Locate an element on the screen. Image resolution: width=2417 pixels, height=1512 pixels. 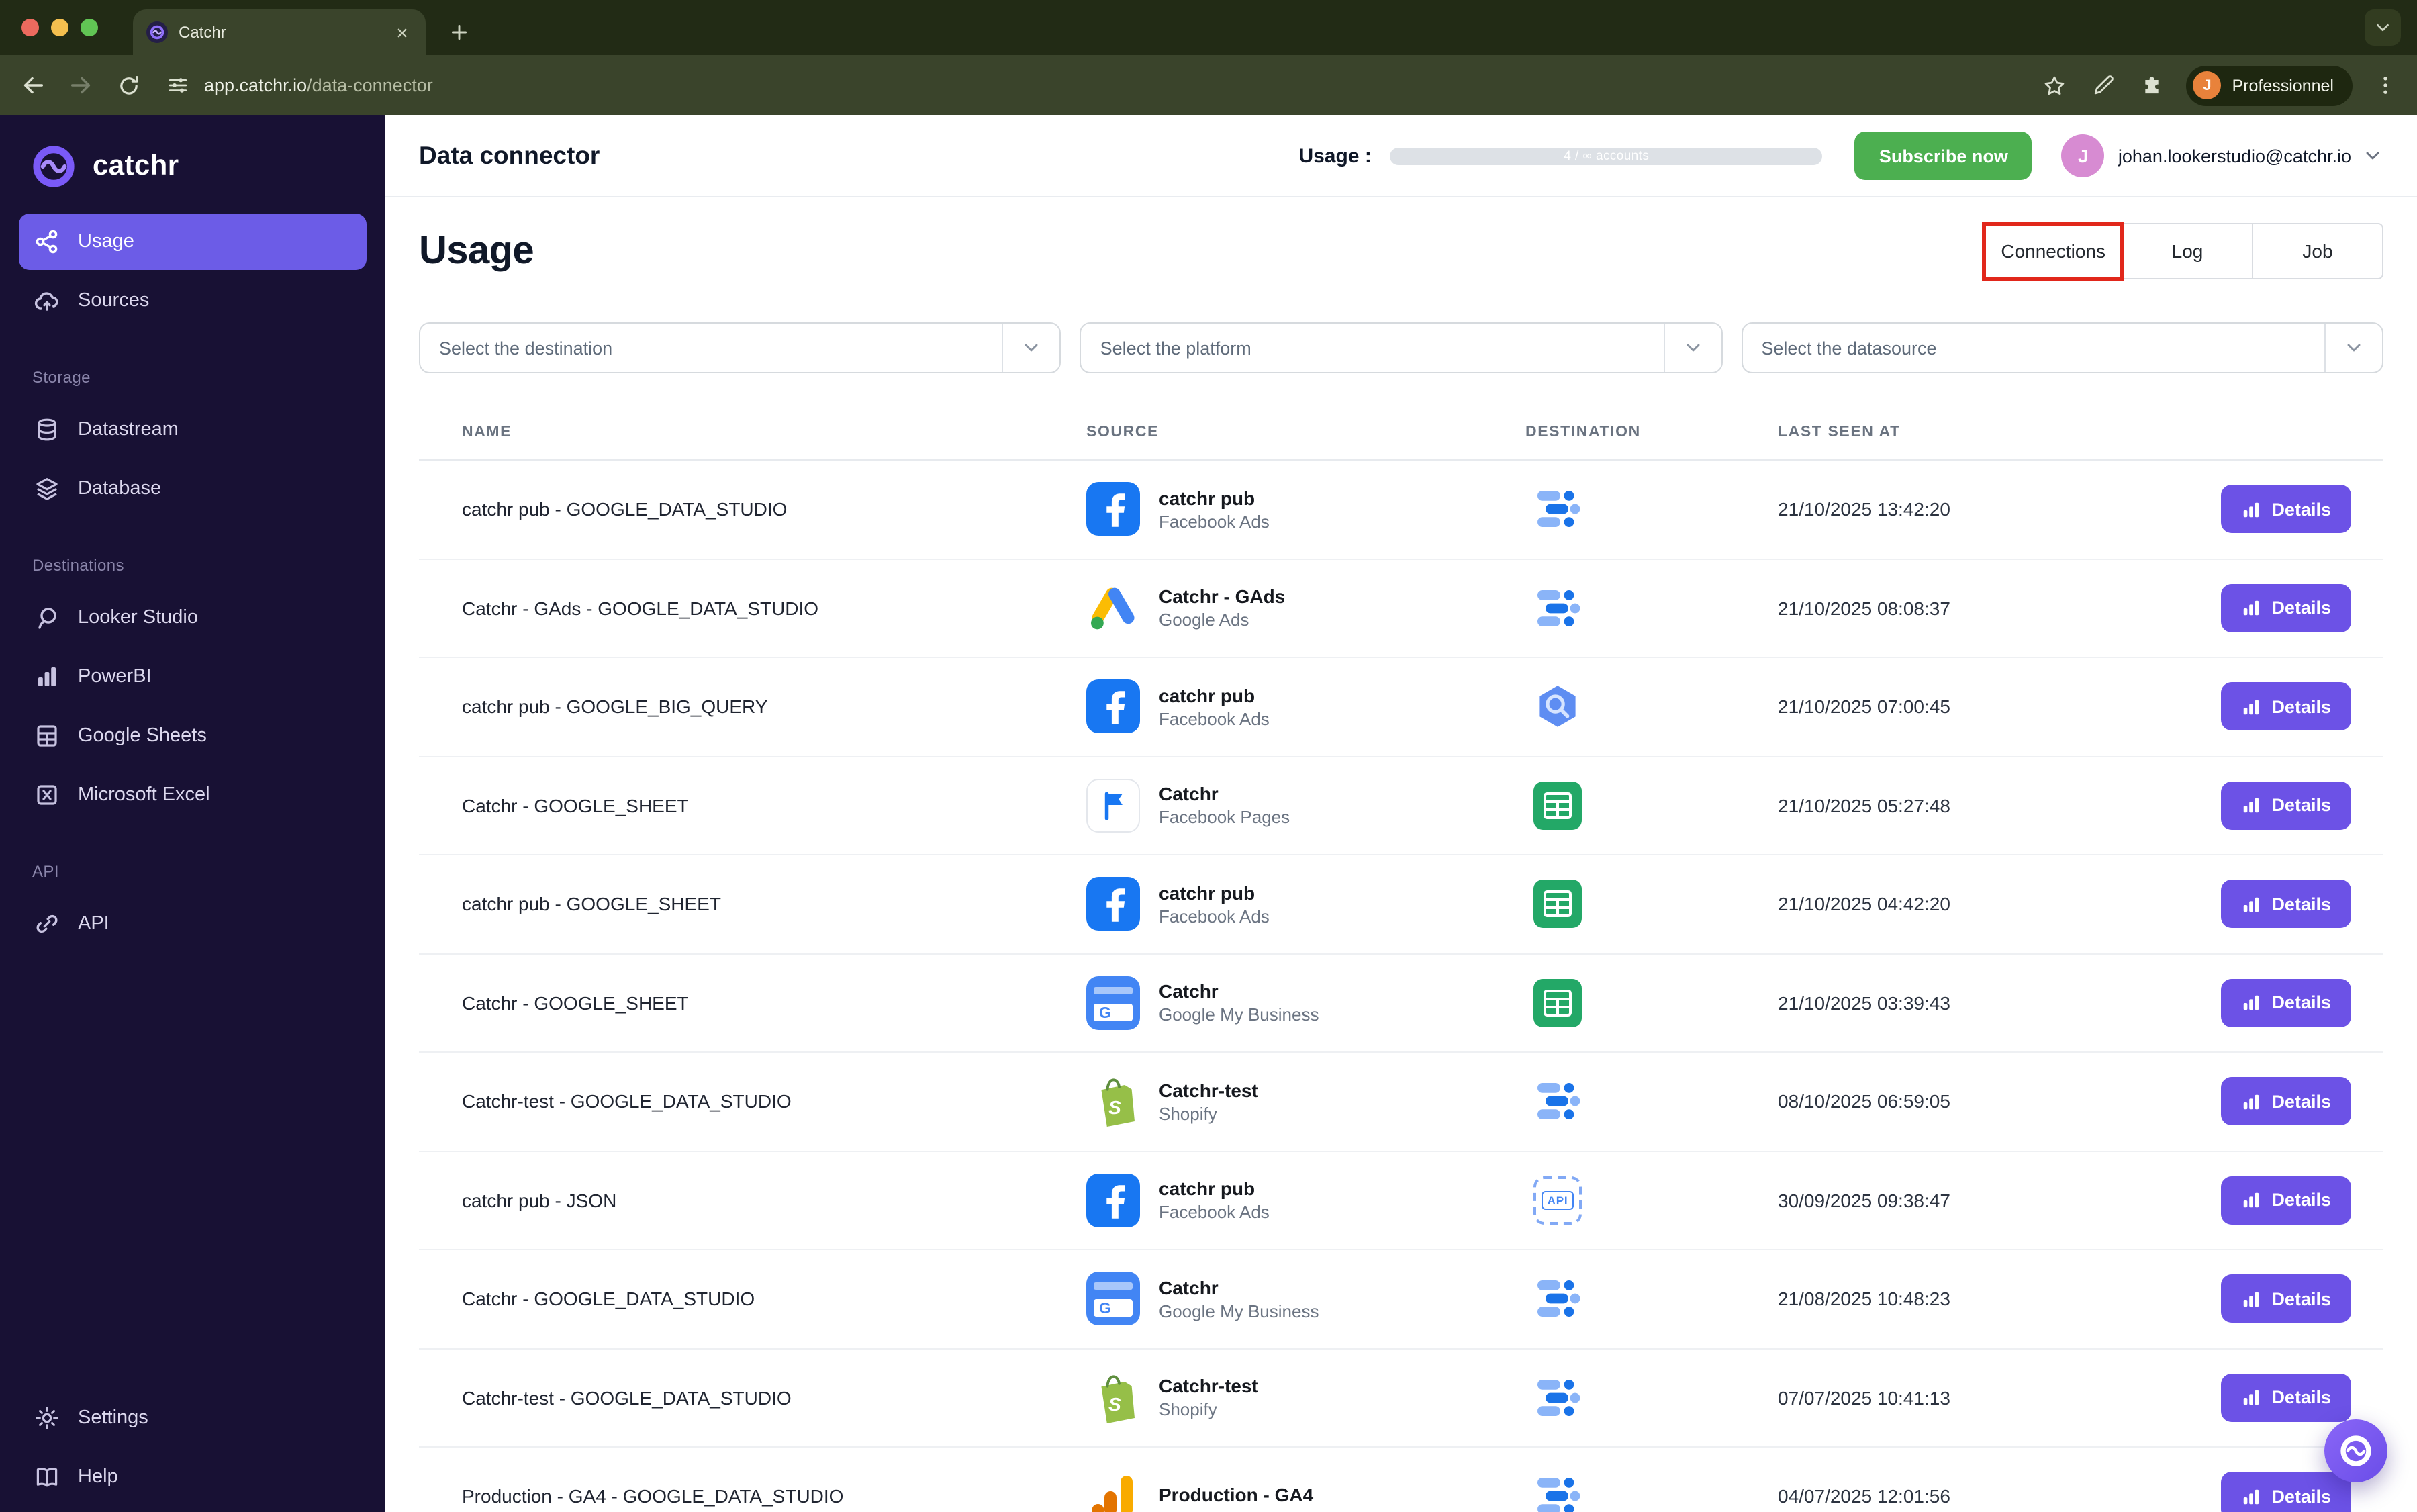
view-tabs: Connections Log Job is located at coordinates (2182, 251).